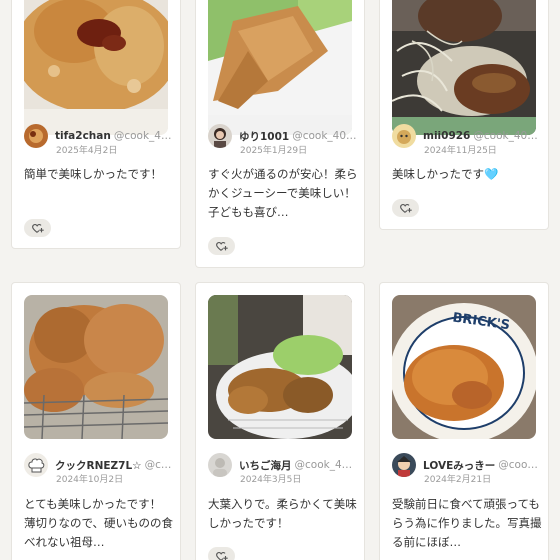 The image size is (560, 560). Describe the element at coordinates (445, 174) in the screenshot. I see `post-comment: 美味しかったです🩵` at that location.